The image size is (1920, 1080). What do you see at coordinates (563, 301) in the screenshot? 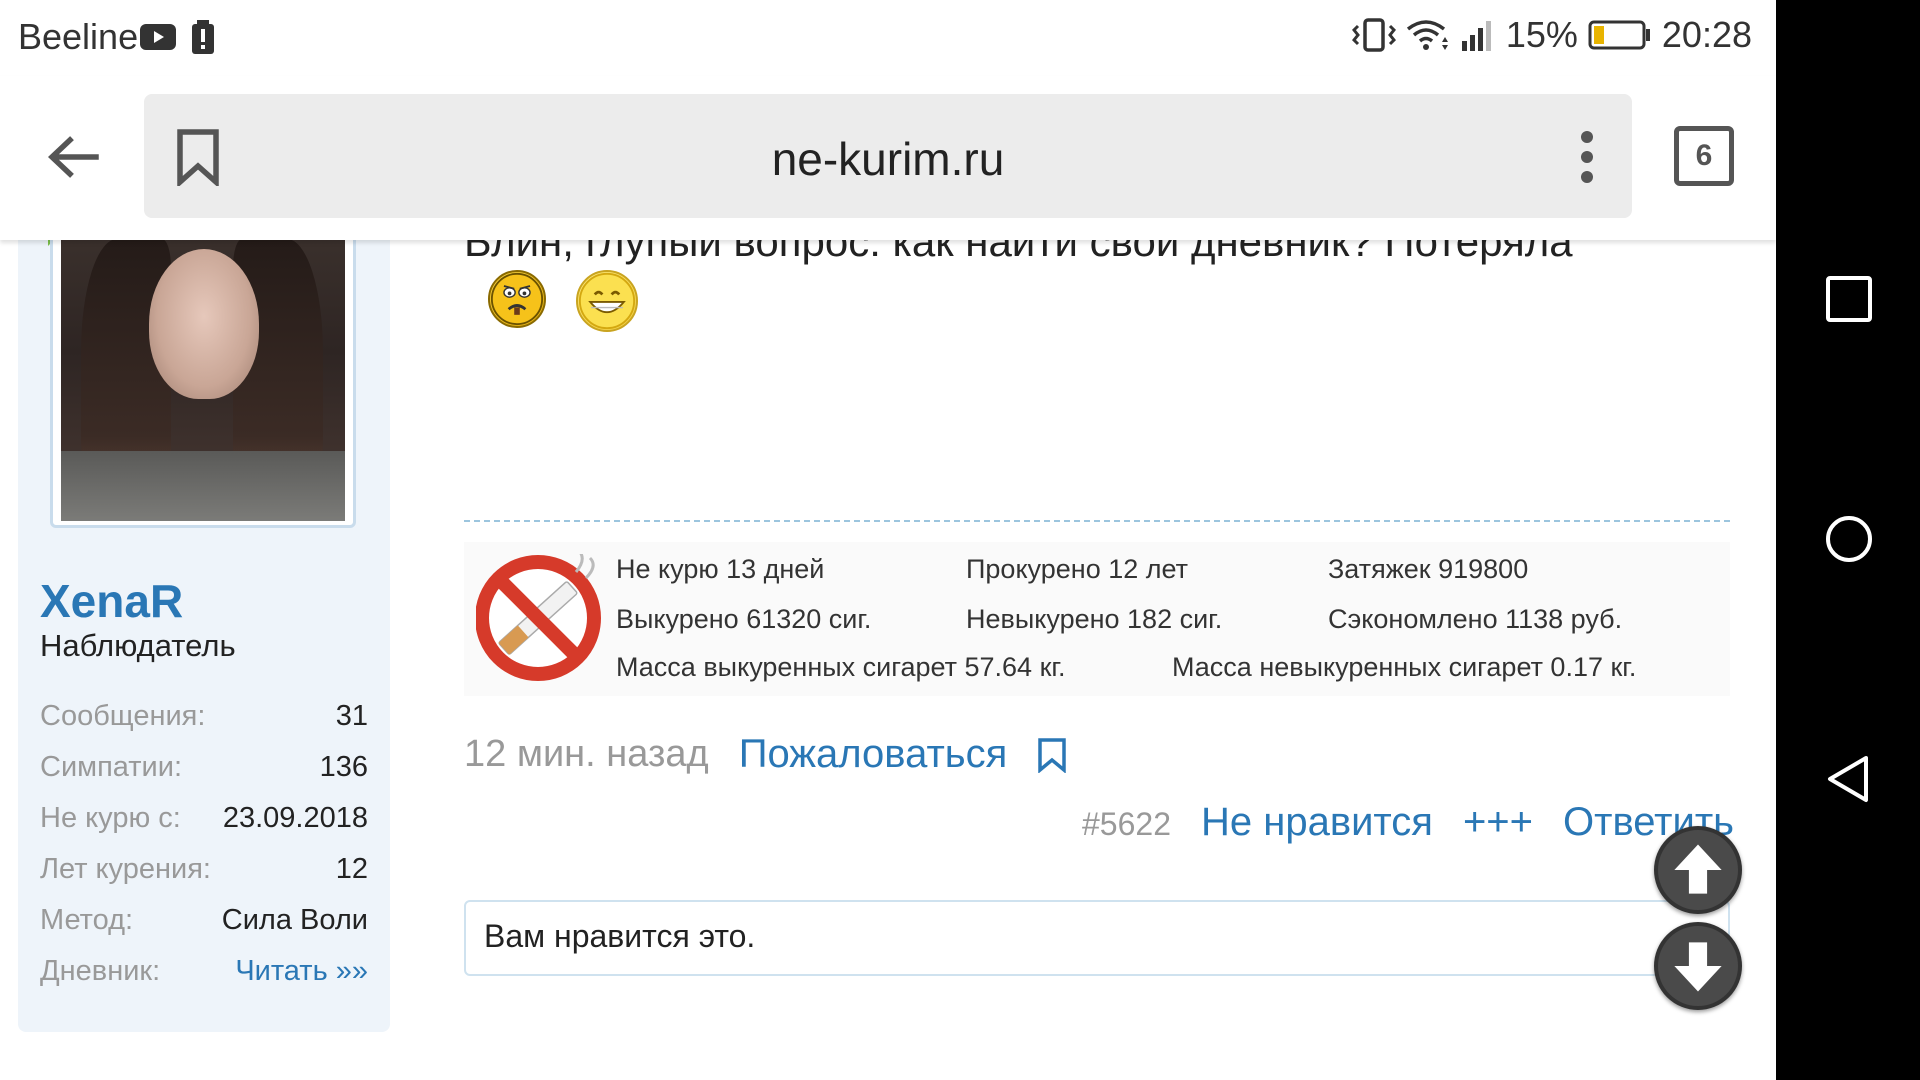
I see `post-smileys` at bounding box center [563, 301].